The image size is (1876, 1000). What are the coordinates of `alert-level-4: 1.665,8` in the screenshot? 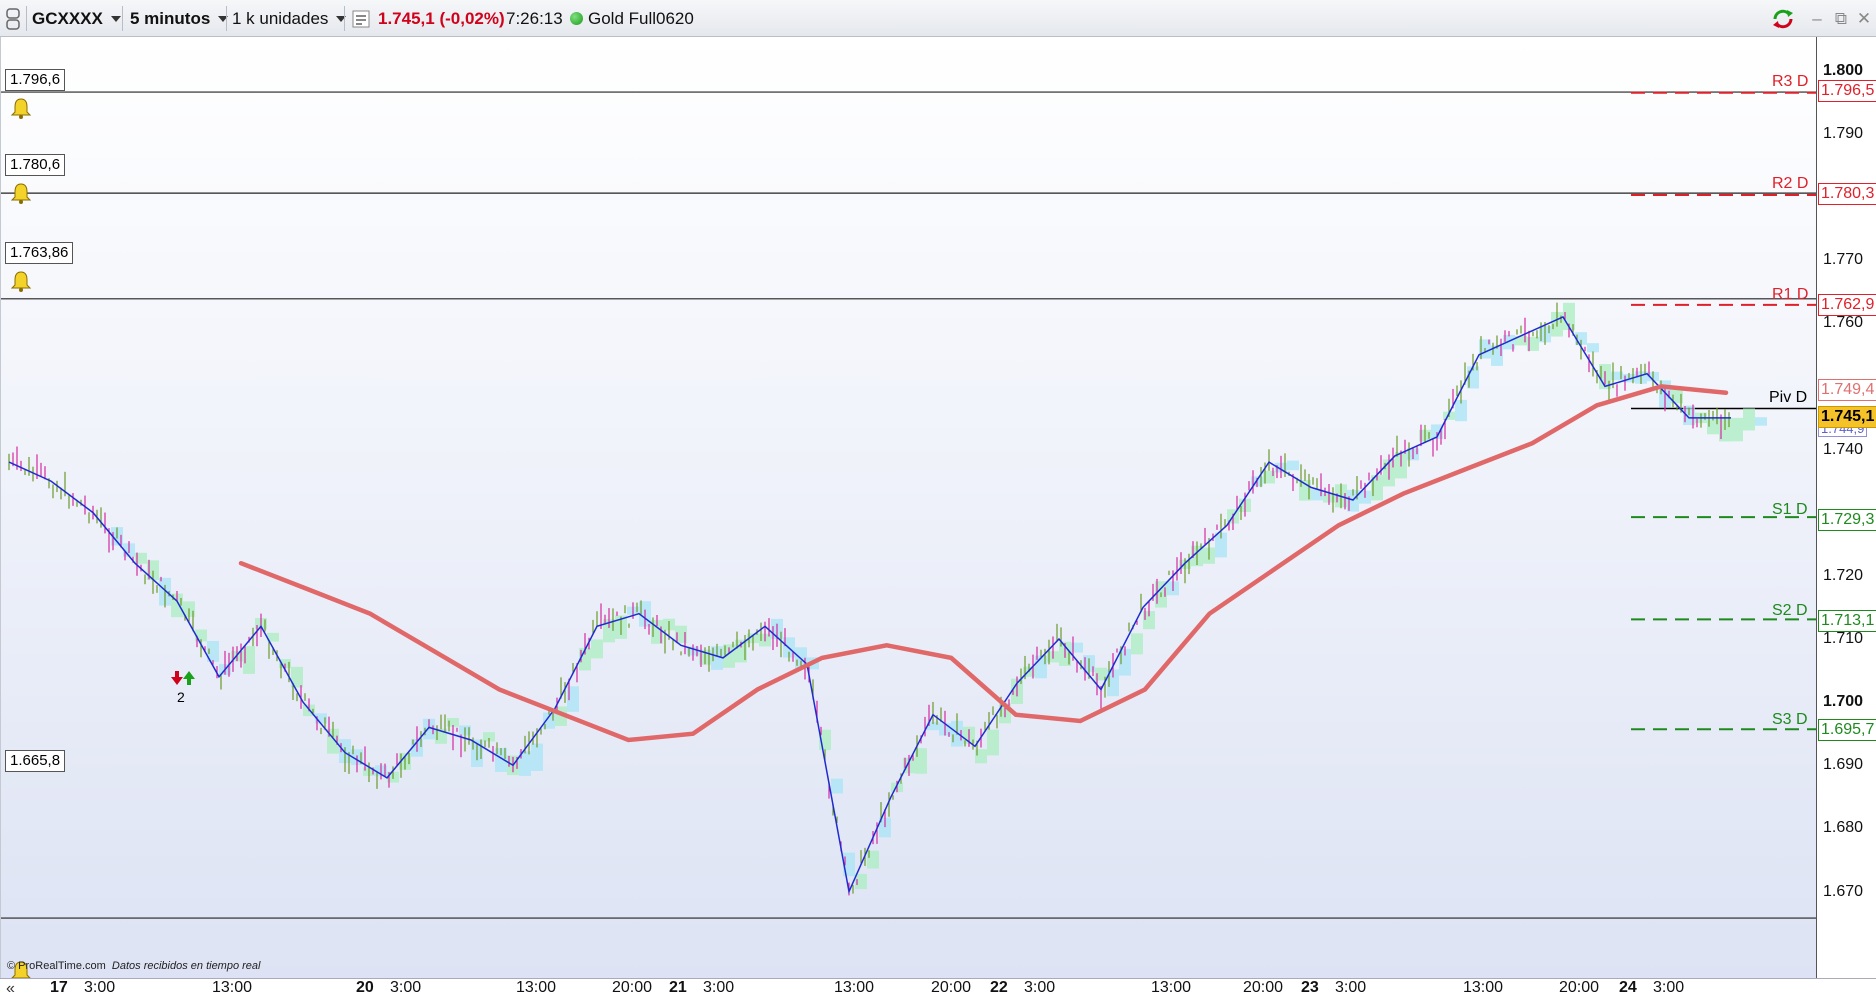 It's located at (35, 761).